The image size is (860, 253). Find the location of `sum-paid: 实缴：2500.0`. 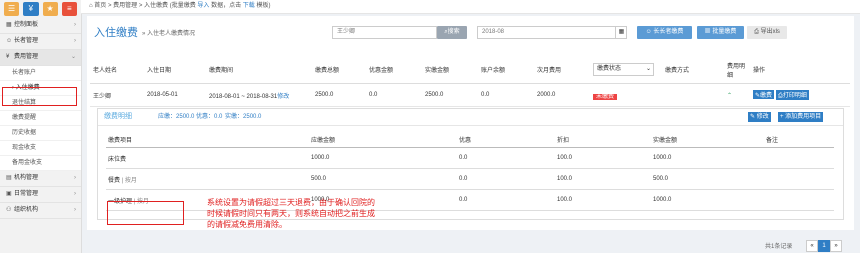

sum-paid: 实缴：2500.0 is located at coordinates (243, 117).